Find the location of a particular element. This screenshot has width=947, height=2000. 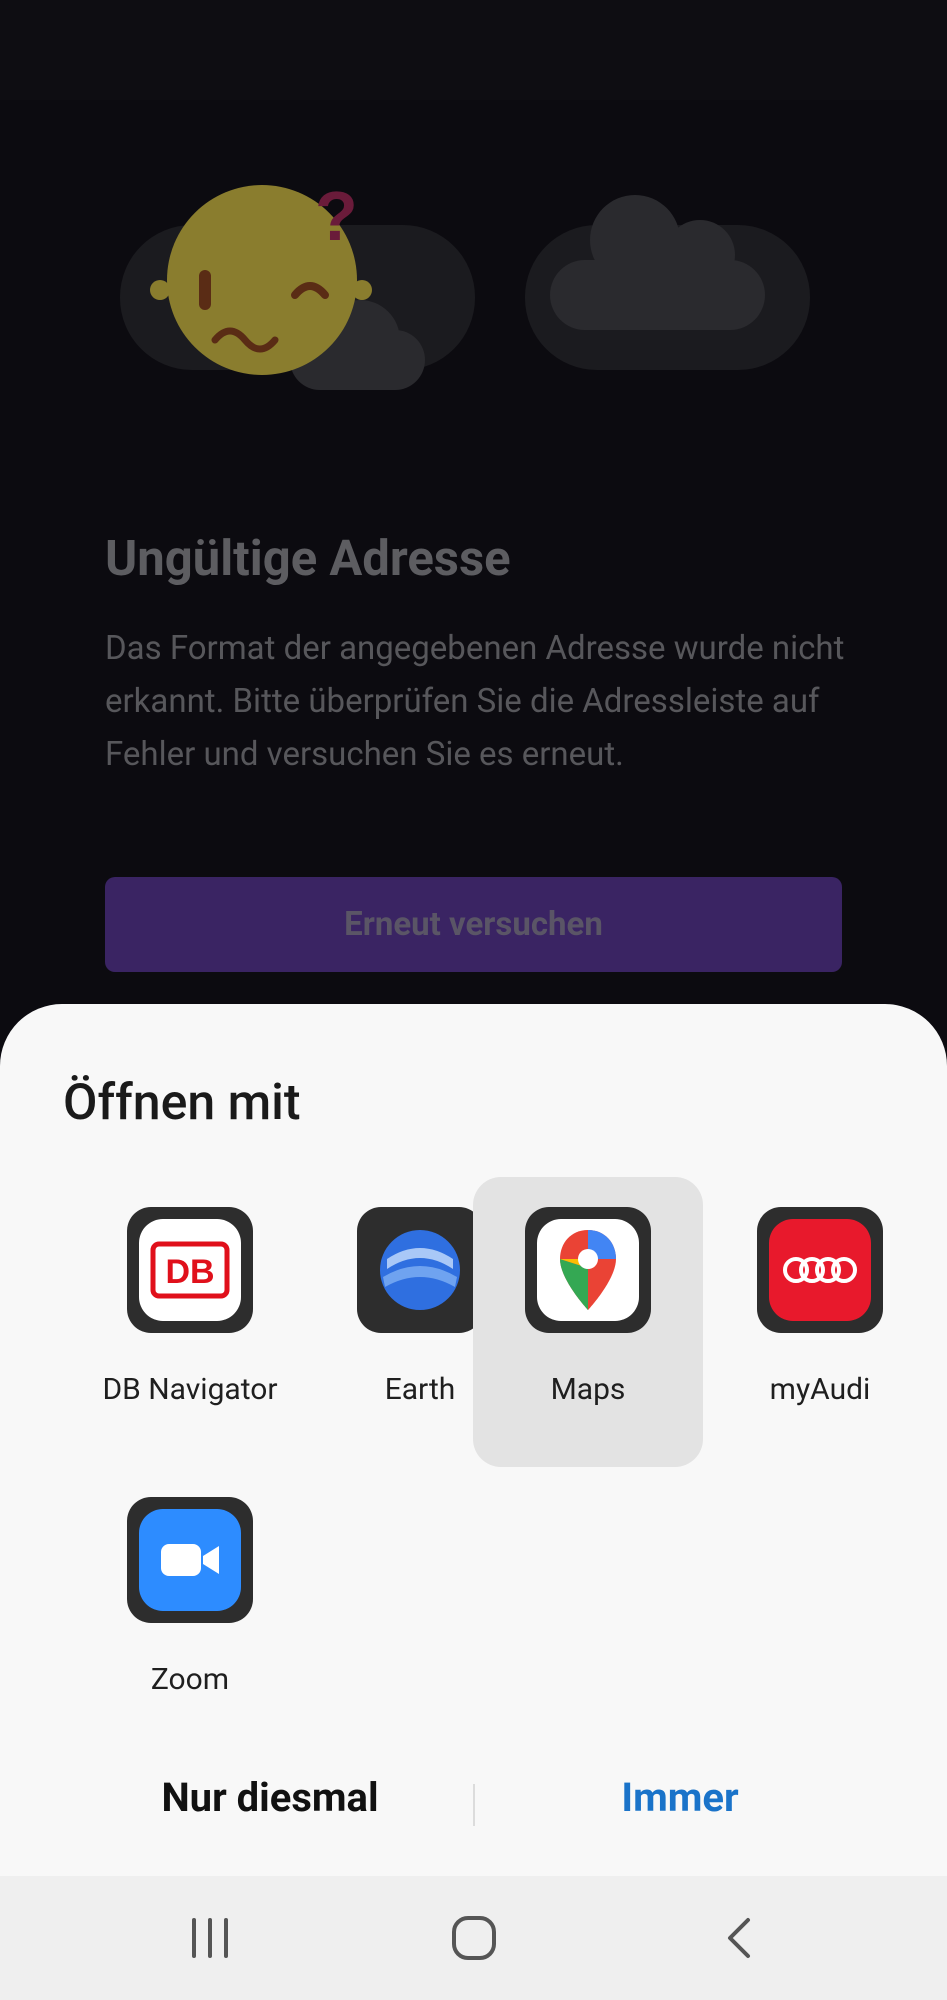

google-earth-icon is located at coordinates (420, 1270).